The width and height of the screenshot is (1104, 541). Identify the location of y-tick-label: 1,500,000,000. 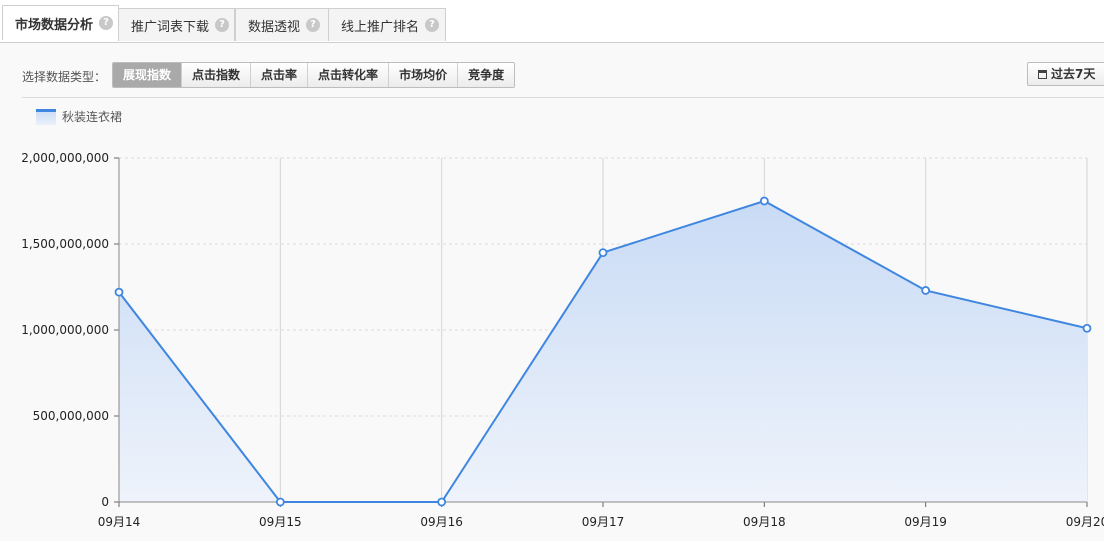
(65, 244).